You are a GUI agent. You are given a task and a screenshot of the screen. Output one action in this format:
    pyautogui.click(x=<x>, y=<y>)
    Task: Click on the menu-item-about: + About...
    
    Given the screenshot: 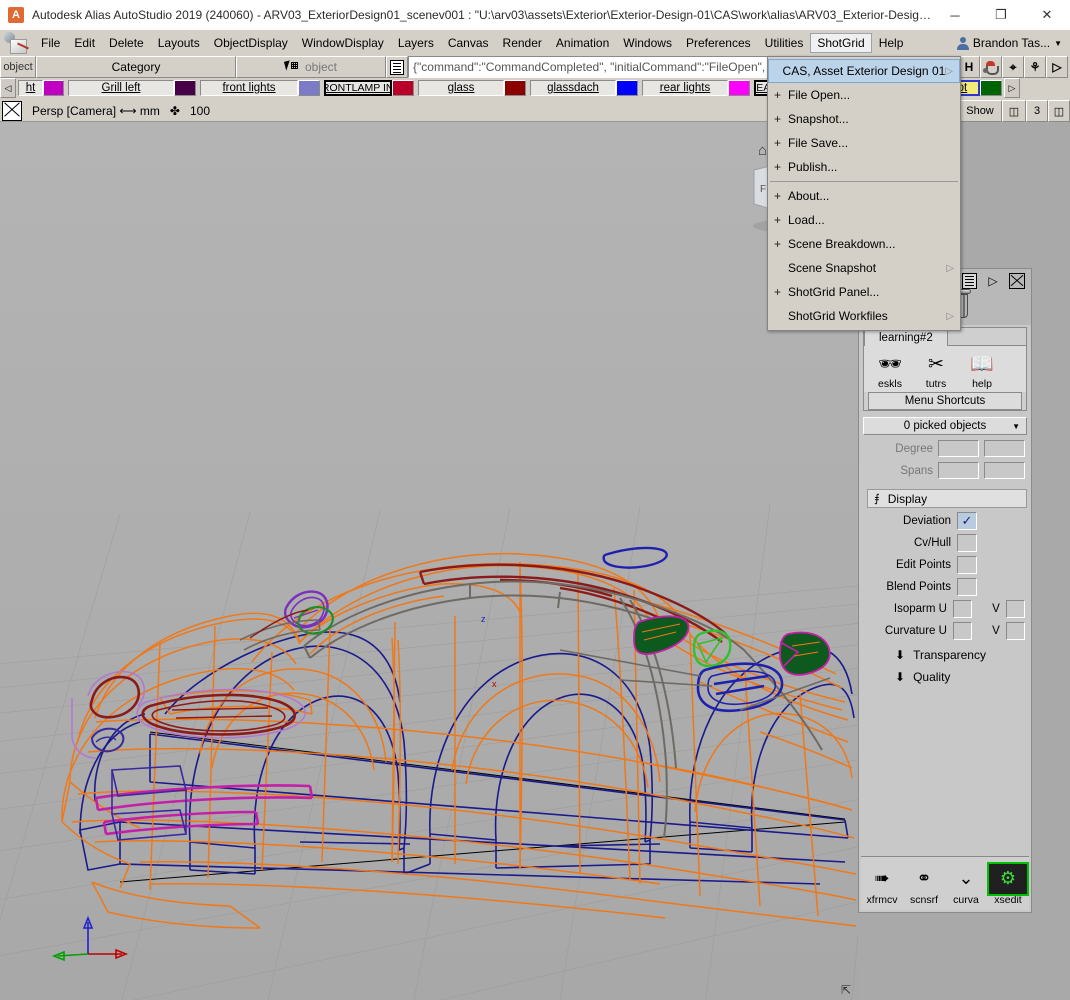 What is the action you would take?
    pyautogui.click(x=864, y=196)
    